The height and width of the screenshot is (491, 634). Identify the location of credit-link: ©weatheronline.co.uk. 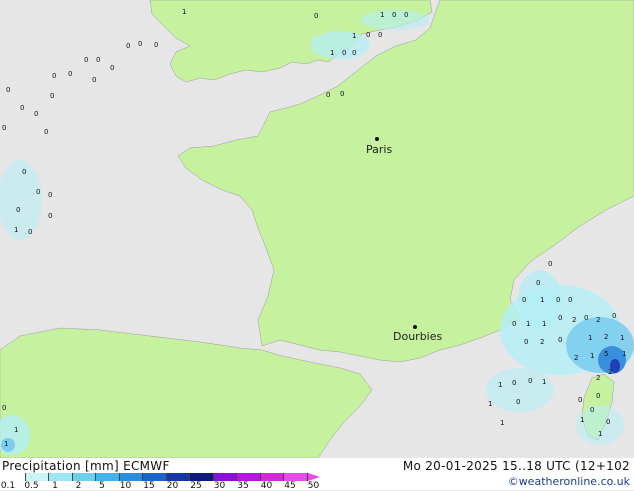
(569, 481).